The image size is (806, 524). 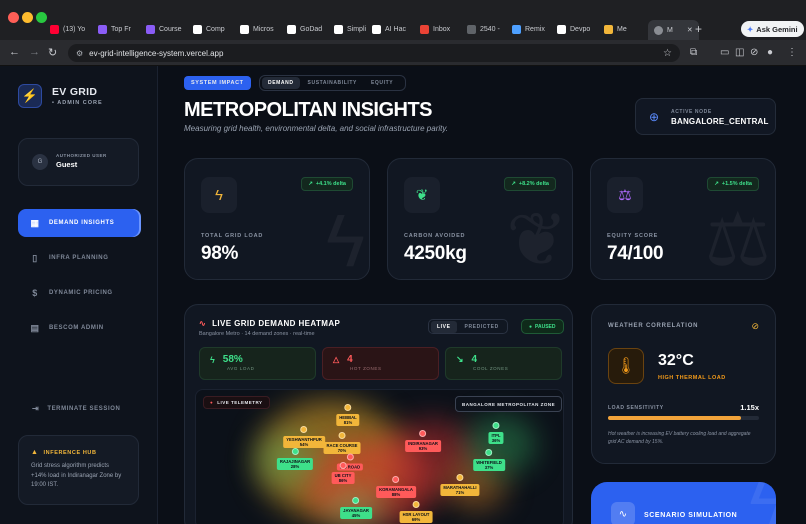 What do you see at coordinates (542, 326) in the screenshot?
I see `paused-button: ● PAUSED` at bounding box center [542, 326].